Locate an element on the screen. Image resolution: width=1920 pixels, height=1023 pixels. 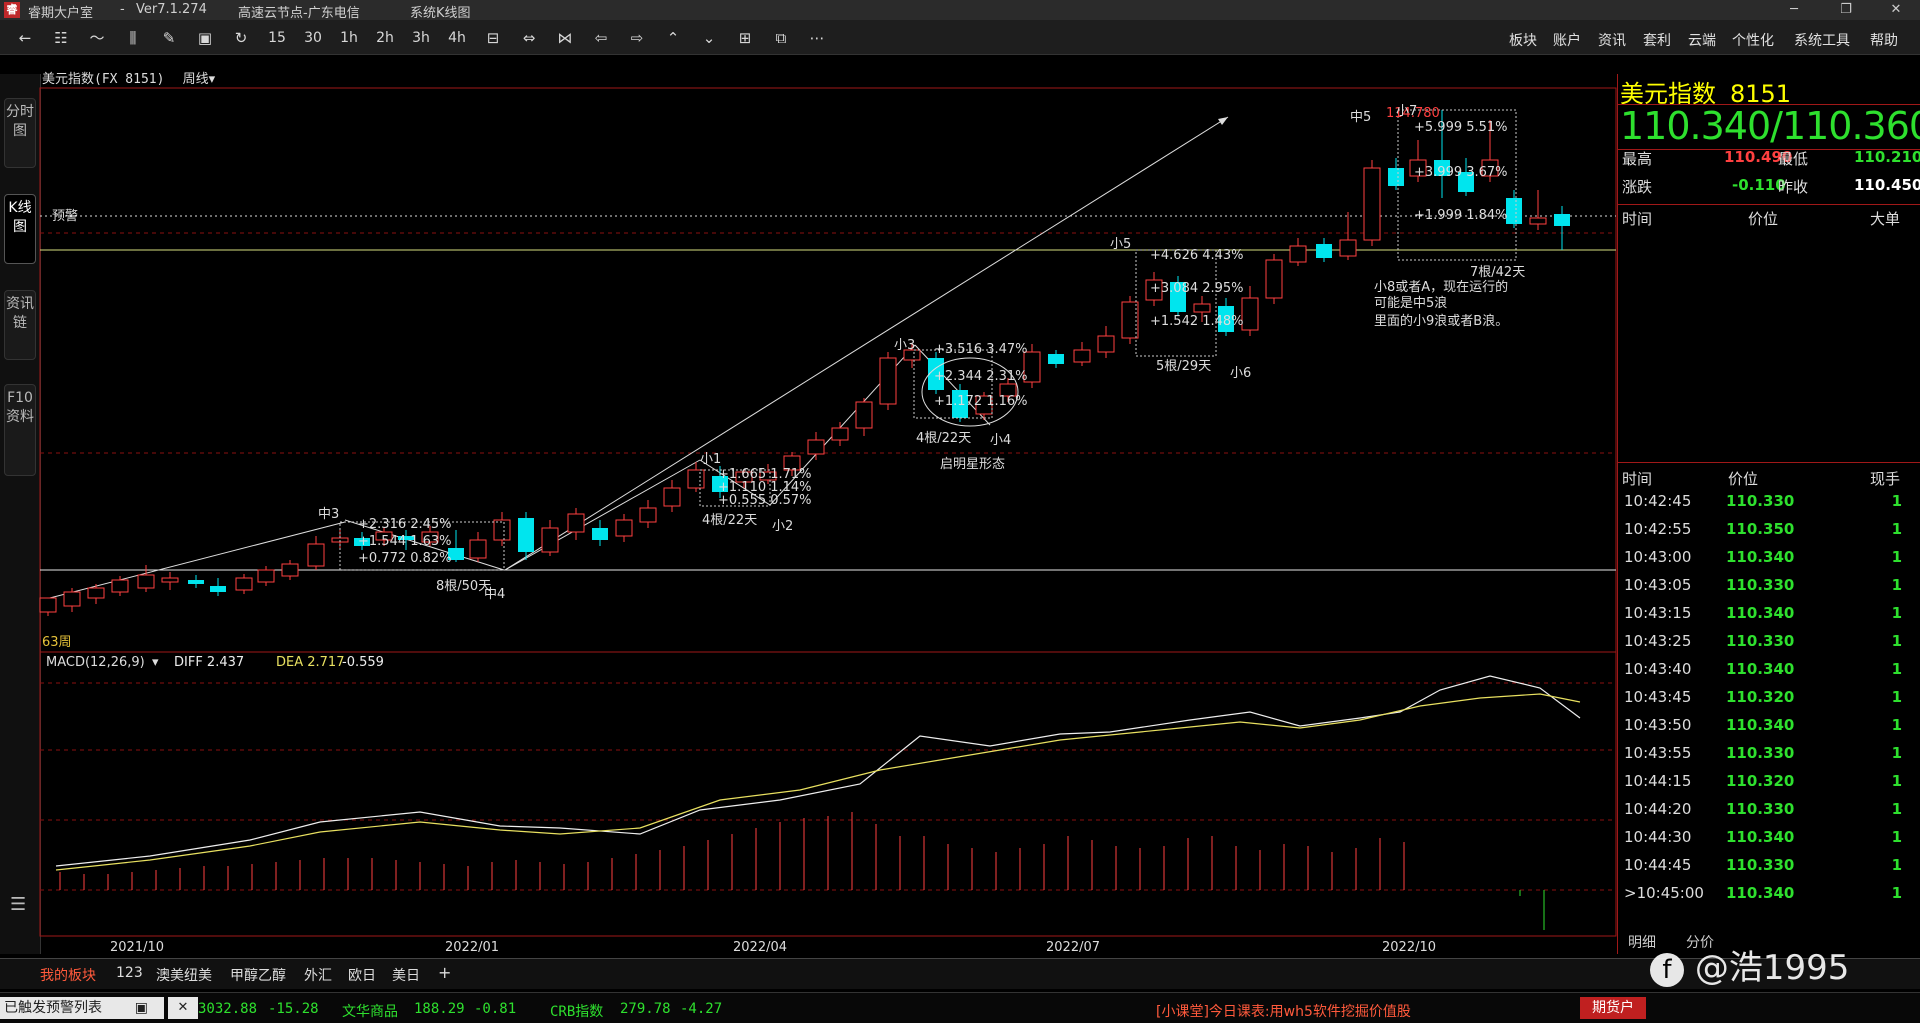
tab-eur-jpy: 欧日 is located at coordinates (362, 975).